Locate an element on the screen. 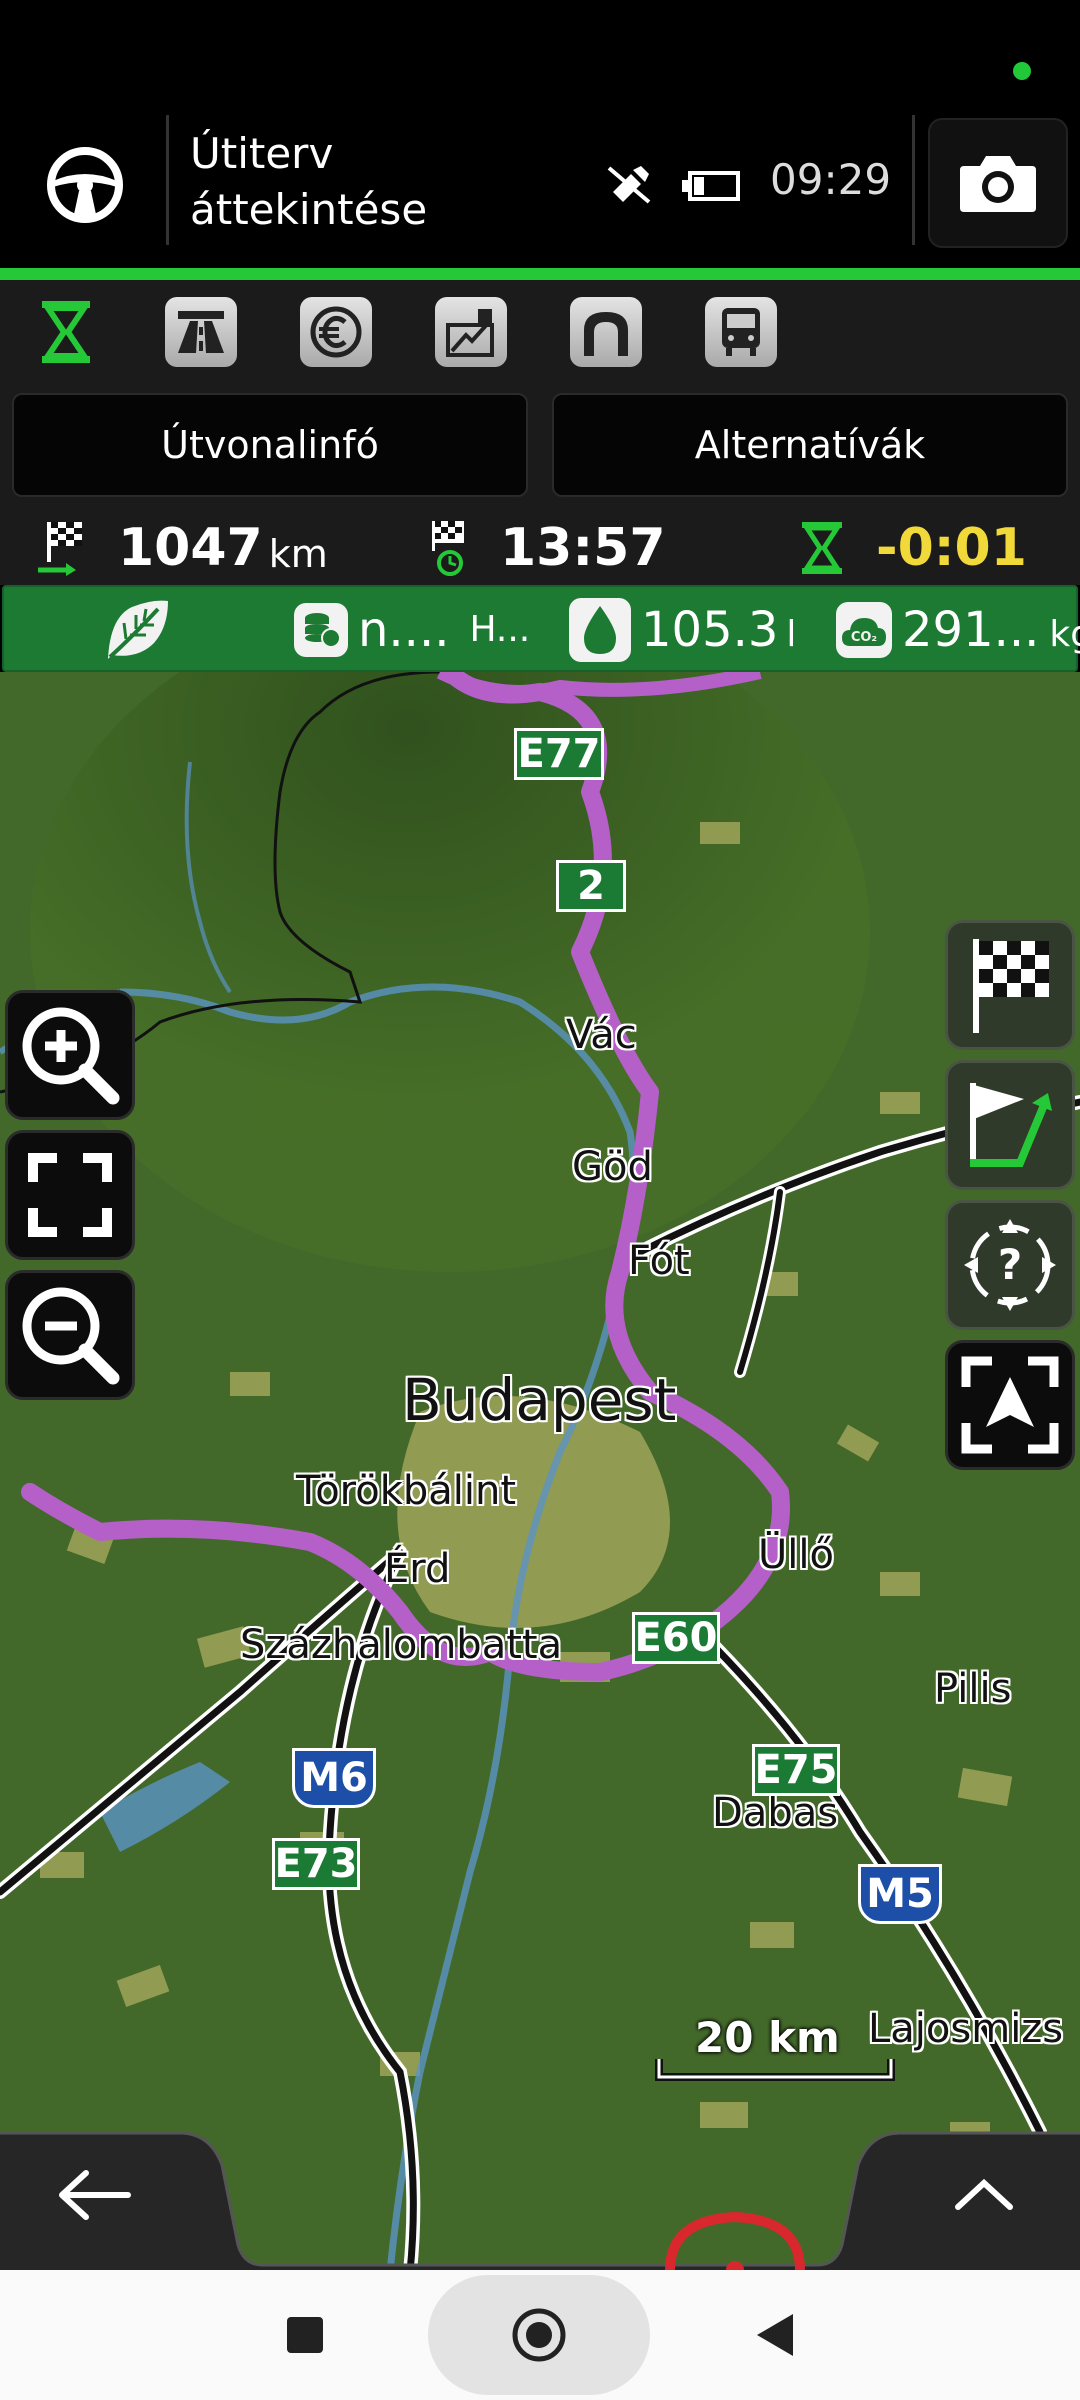 Image resolution: width=1080 pixels, height=2400 pixels. recents-button is located at coordinates (305, 2335).